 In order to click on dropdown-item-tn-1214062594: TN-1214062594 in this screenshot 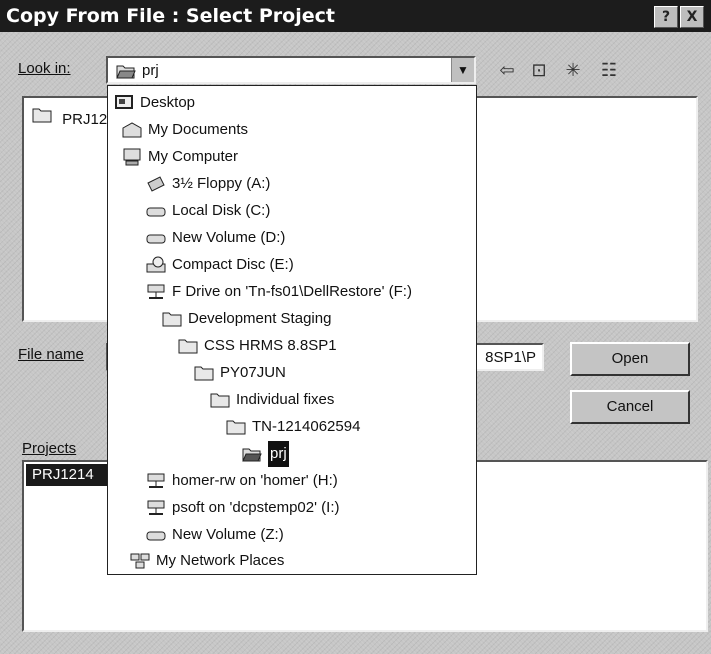, I will do `click(293, 427)`.